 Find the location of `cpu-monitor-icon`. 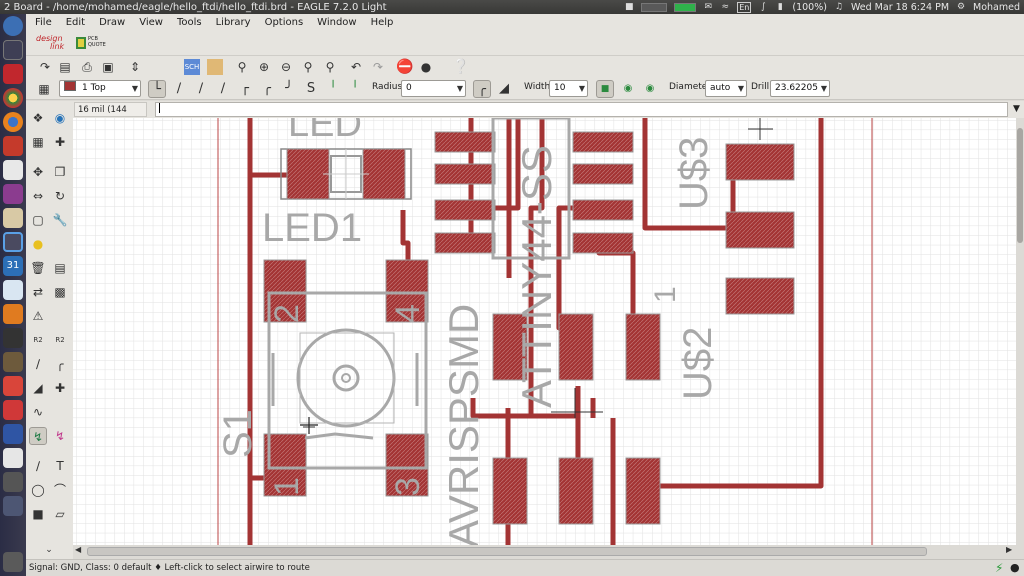

cpu-monitor-icon is located at coordinates (654, 7).